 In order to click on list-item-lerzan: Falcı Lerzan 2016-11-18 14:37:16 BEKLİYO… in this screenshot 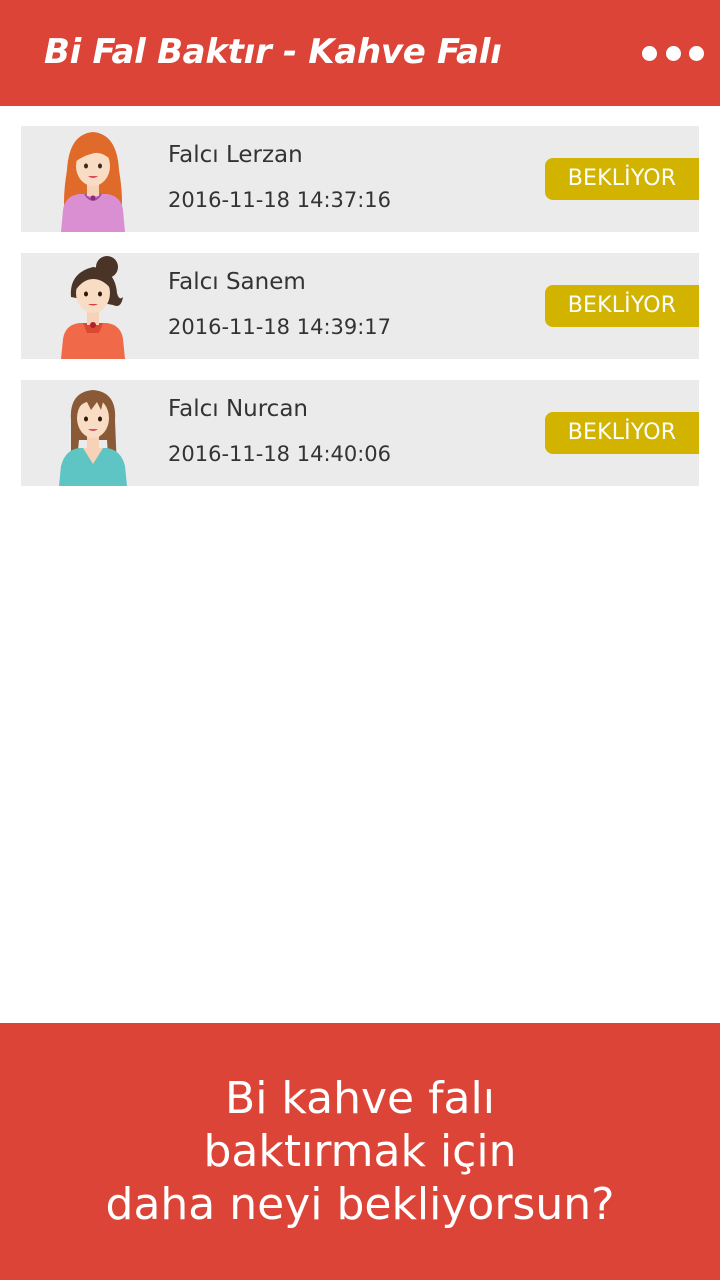, I will do `click(360, 179)`.